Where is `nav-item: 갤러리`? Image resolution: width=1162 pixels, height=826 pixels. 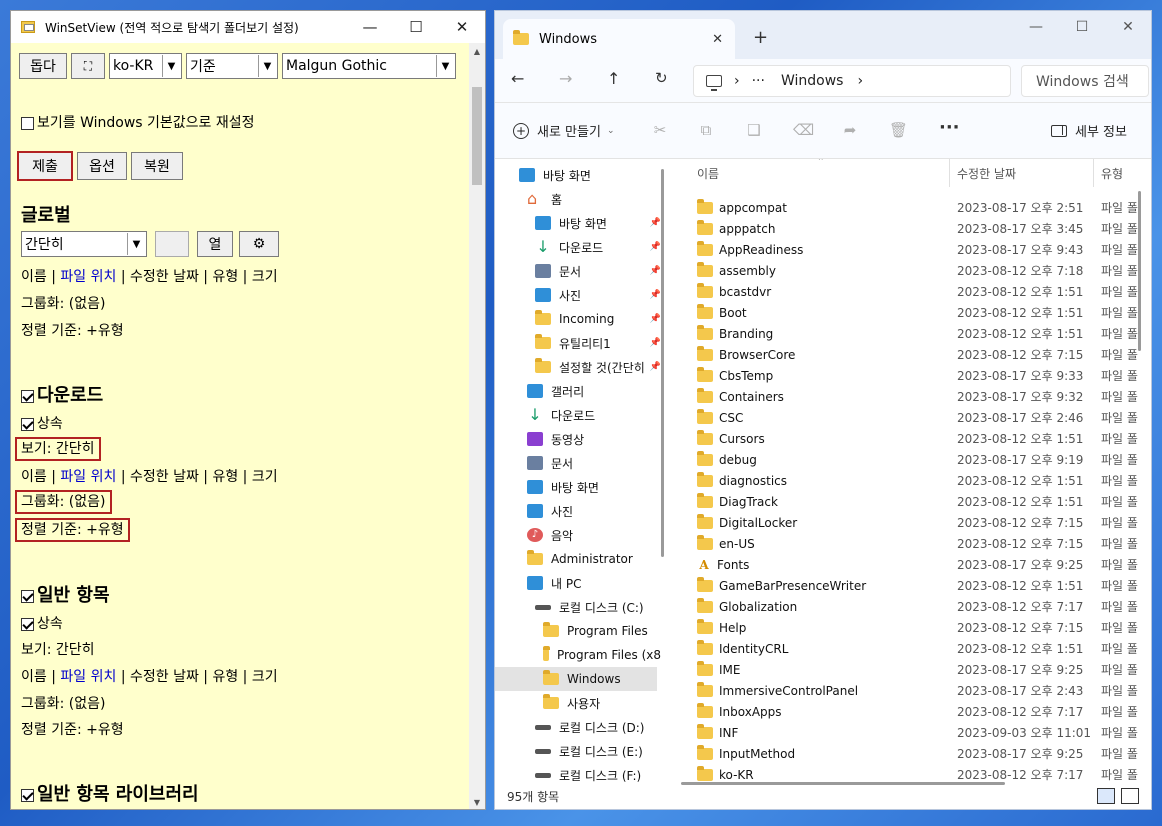 nav-item: 갤러리 is located at coordinates (594, 391).